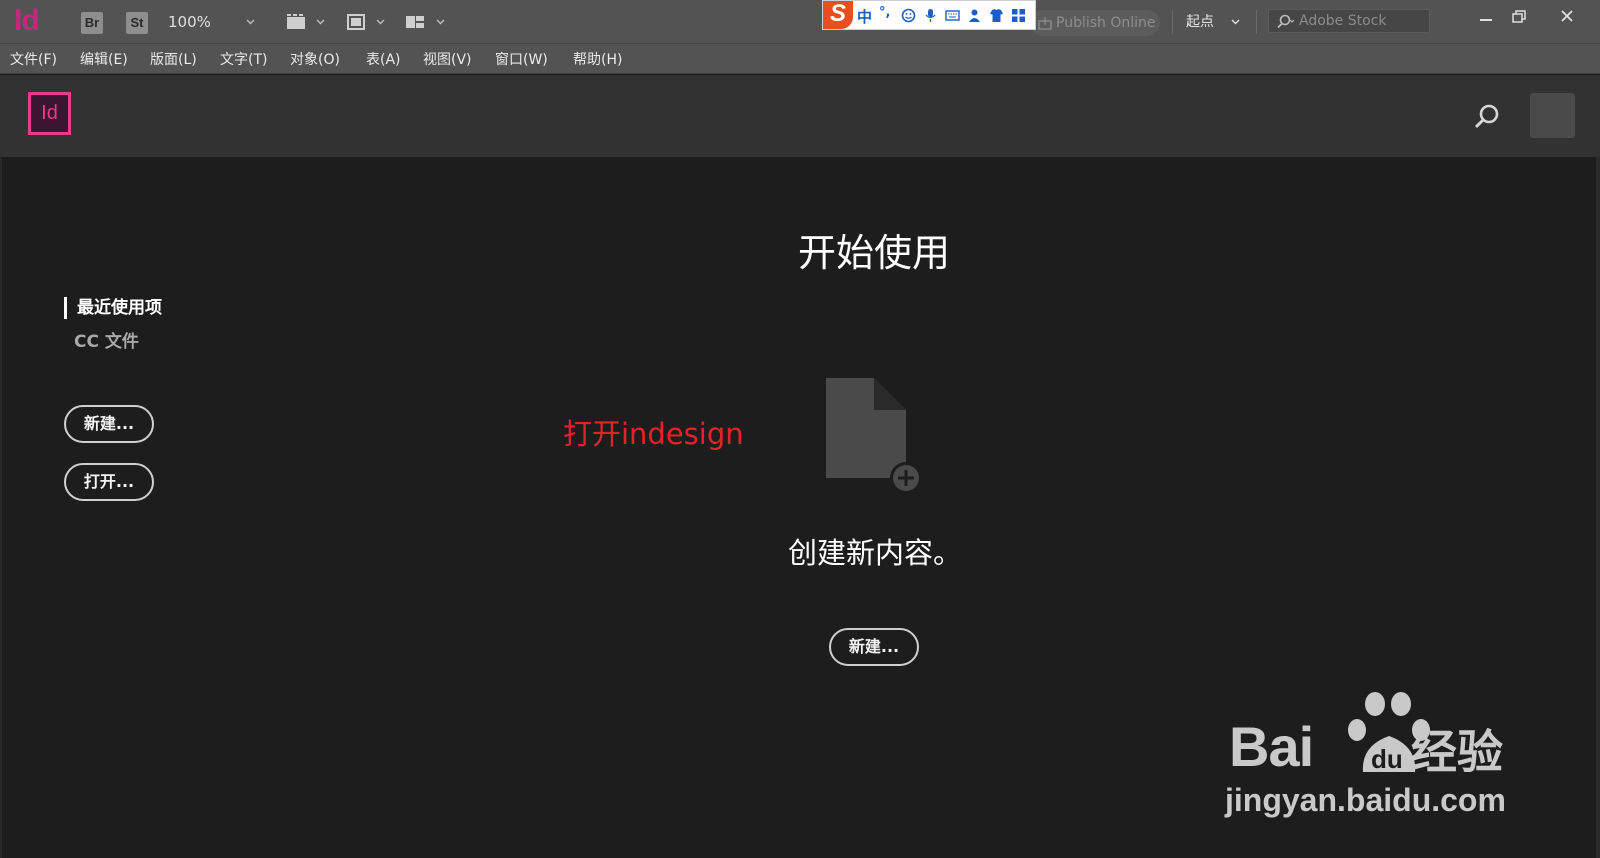 The height and width of the screenshot is (858, 1600). Describe the element at coordinates (296, 22) in the screenshot. I see `view-options-icon` at that location.